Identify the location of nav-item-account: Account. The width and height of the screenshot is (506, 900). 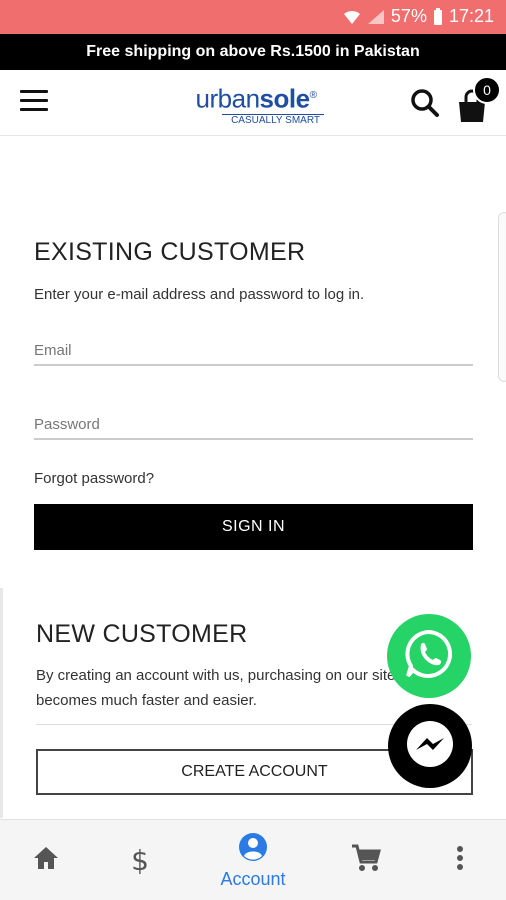
(253, 860).